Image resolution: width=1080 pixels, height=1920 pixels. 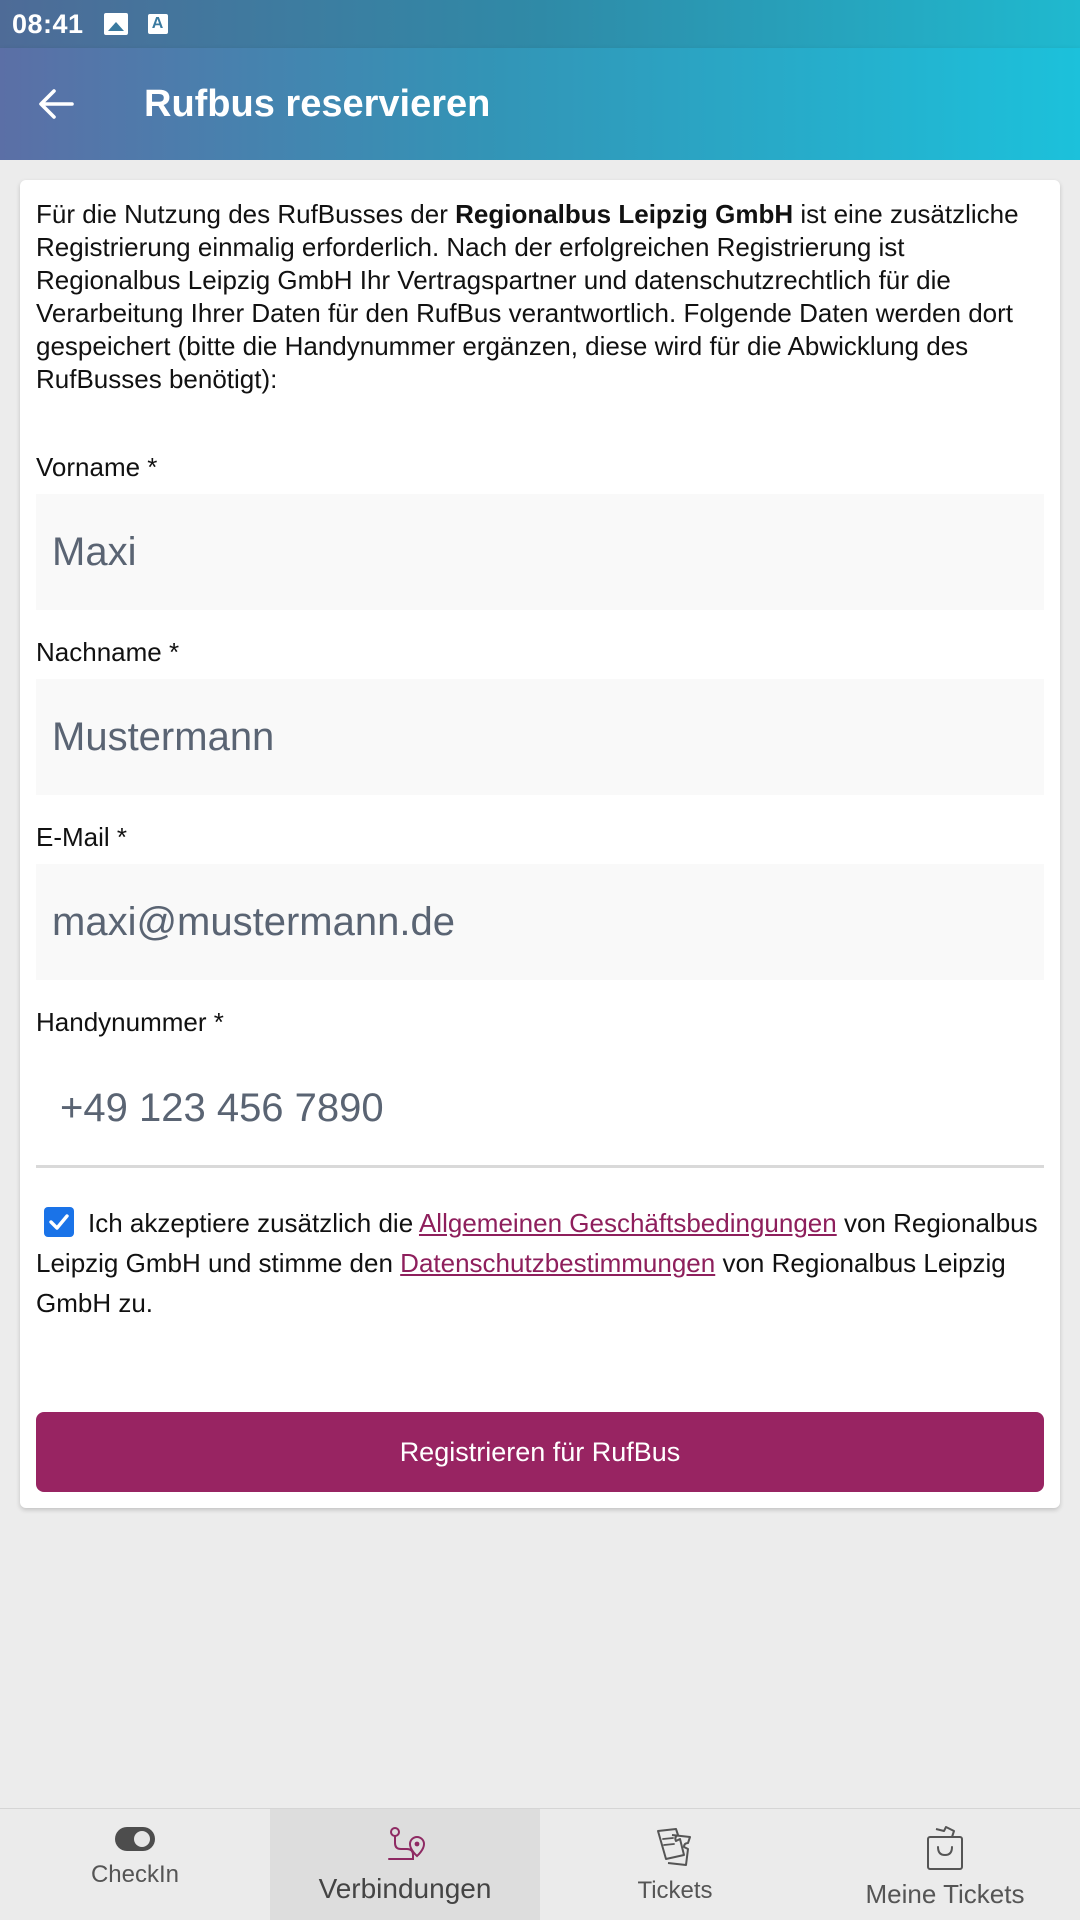 I want to click on last-name-field: Mustermann, so click(x=540, y=737).